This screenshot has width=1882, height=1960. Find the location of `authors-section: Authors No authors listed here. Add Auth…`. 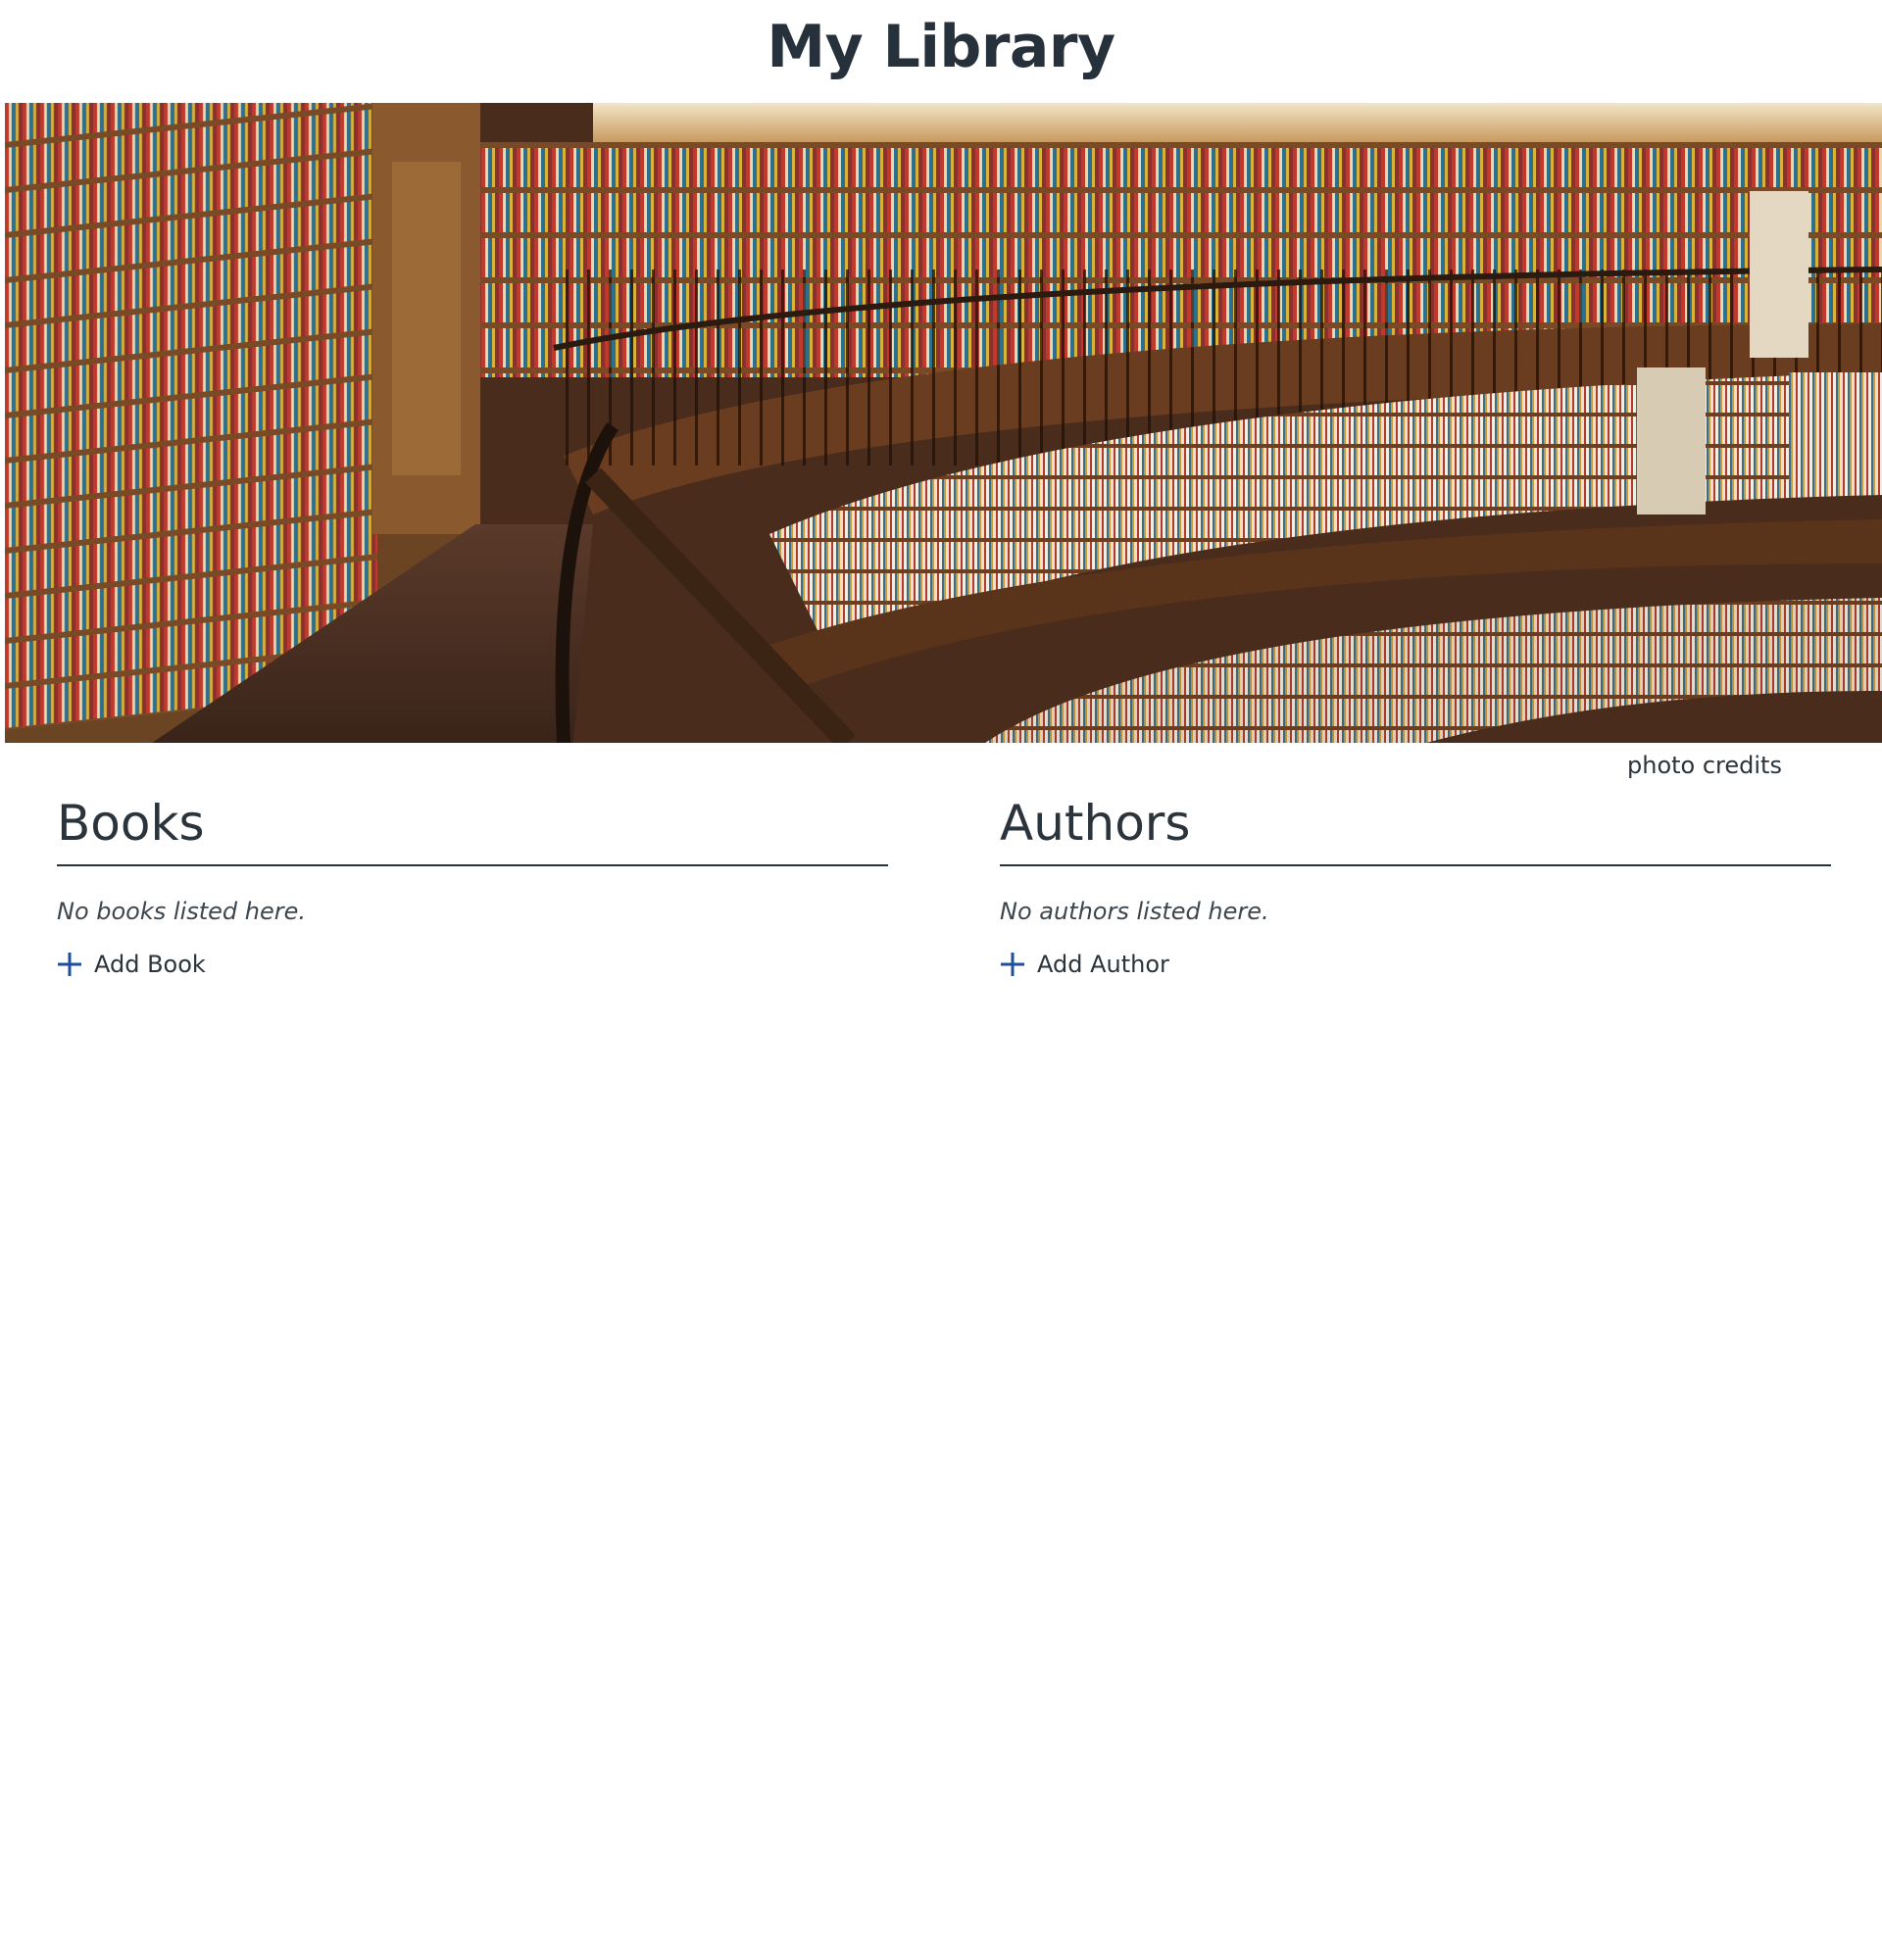

authors-section: Authors No authors listed here. Add Auth… is located at coordinates (1416, 886).